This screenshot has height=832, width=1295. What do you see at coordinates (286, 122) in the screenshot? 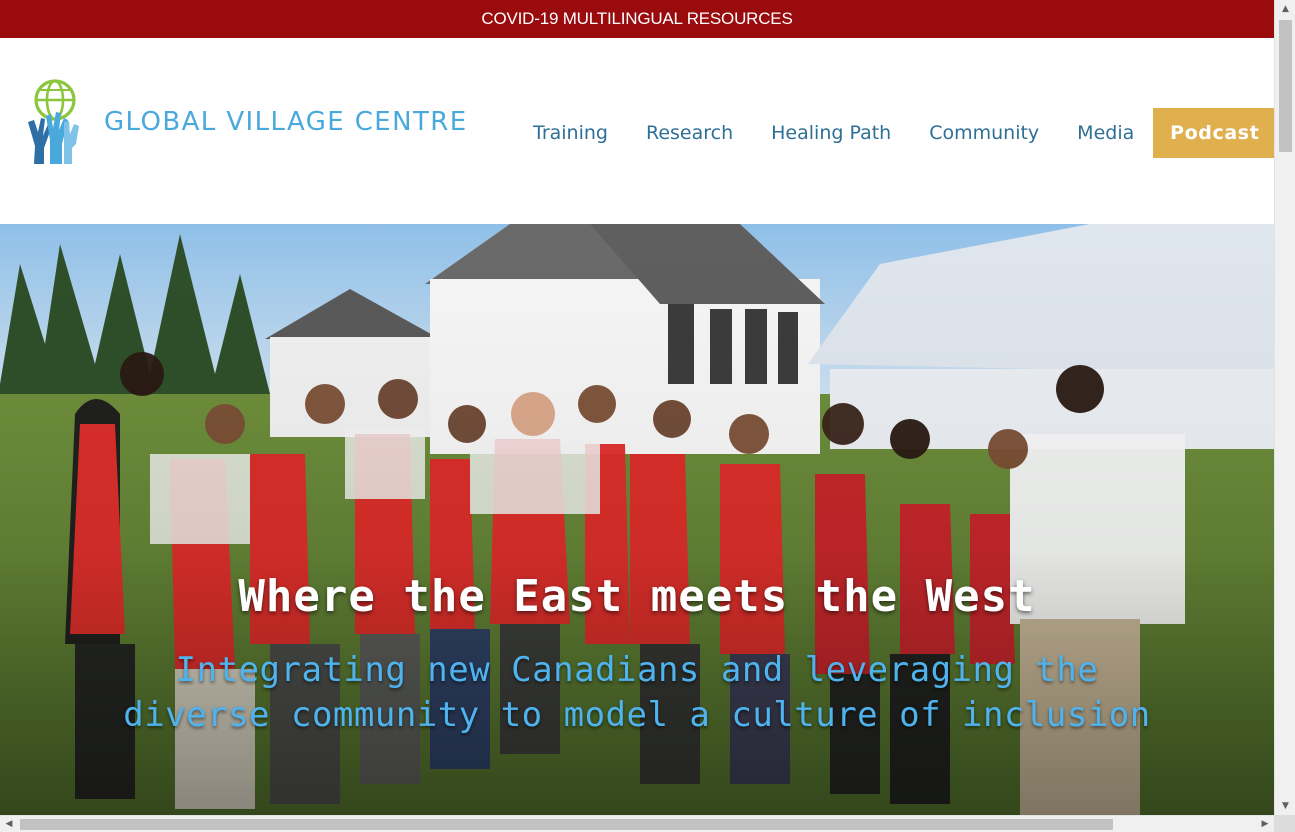
I see `logo-text: GLOBAL VILLAGE CENTRE` at bounding box center [286, 122].